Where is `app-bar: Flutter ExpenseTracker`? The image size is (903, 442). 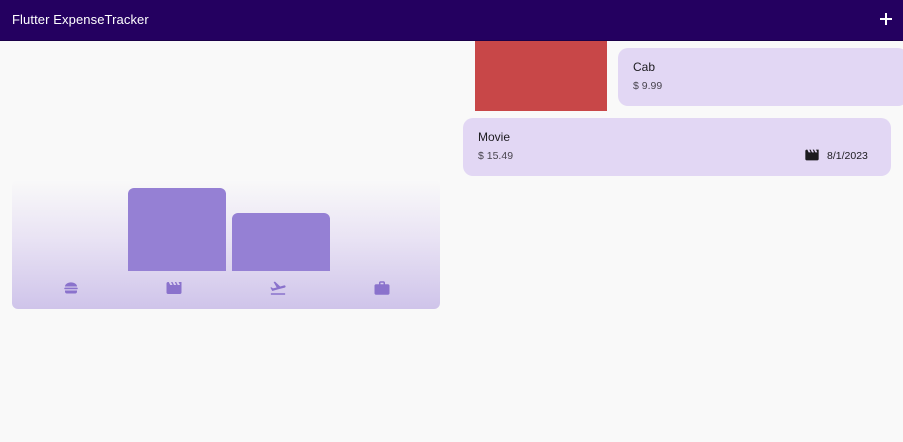
app-bar: Flutter ExpenseTracker is located at coordinates (451, 20).